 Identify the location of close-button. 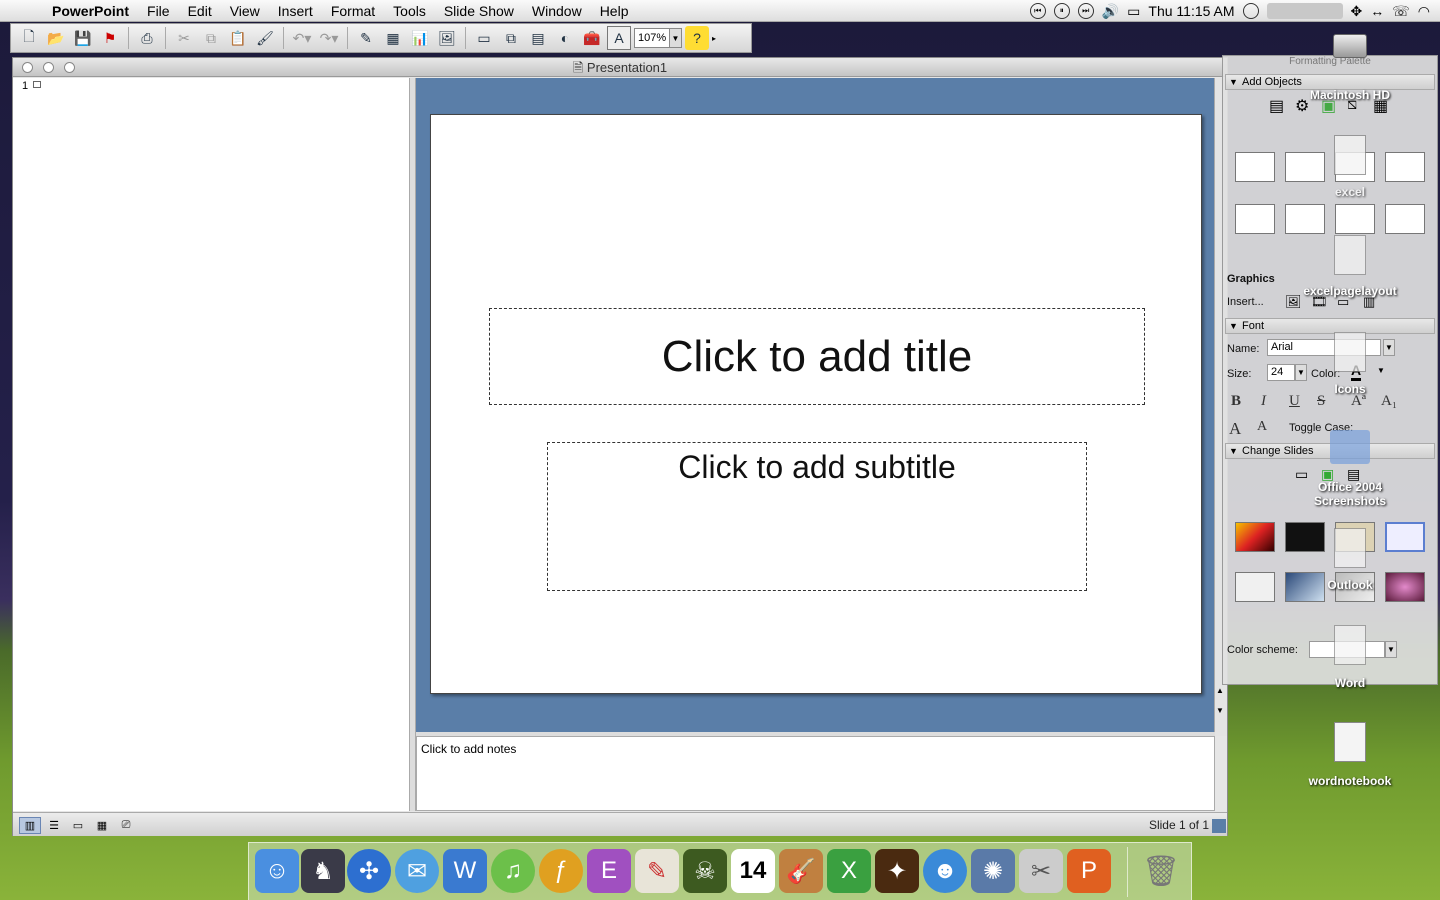
(27, 67).